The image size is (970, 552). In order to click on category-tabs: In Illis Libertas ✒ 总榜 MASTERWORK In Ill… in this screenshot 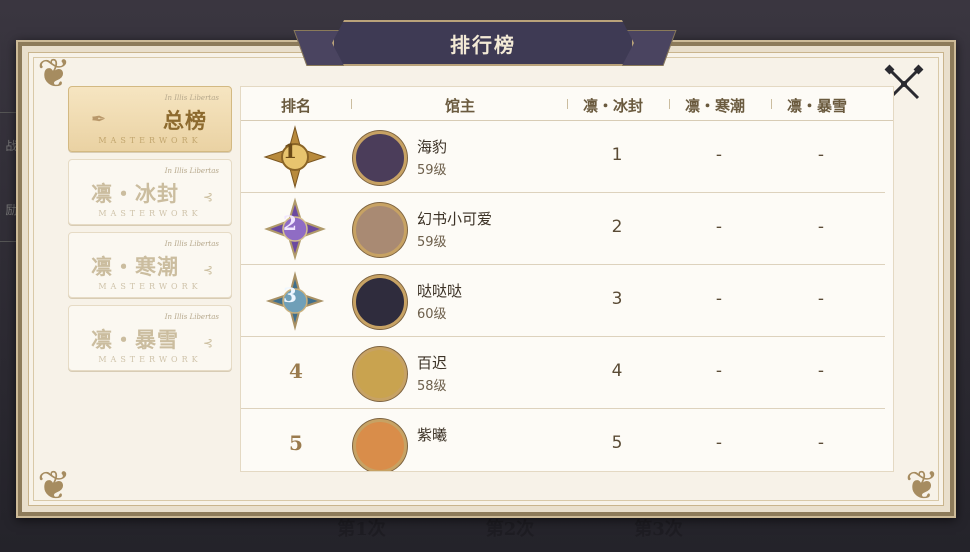, I will do `click(152, 232)`.